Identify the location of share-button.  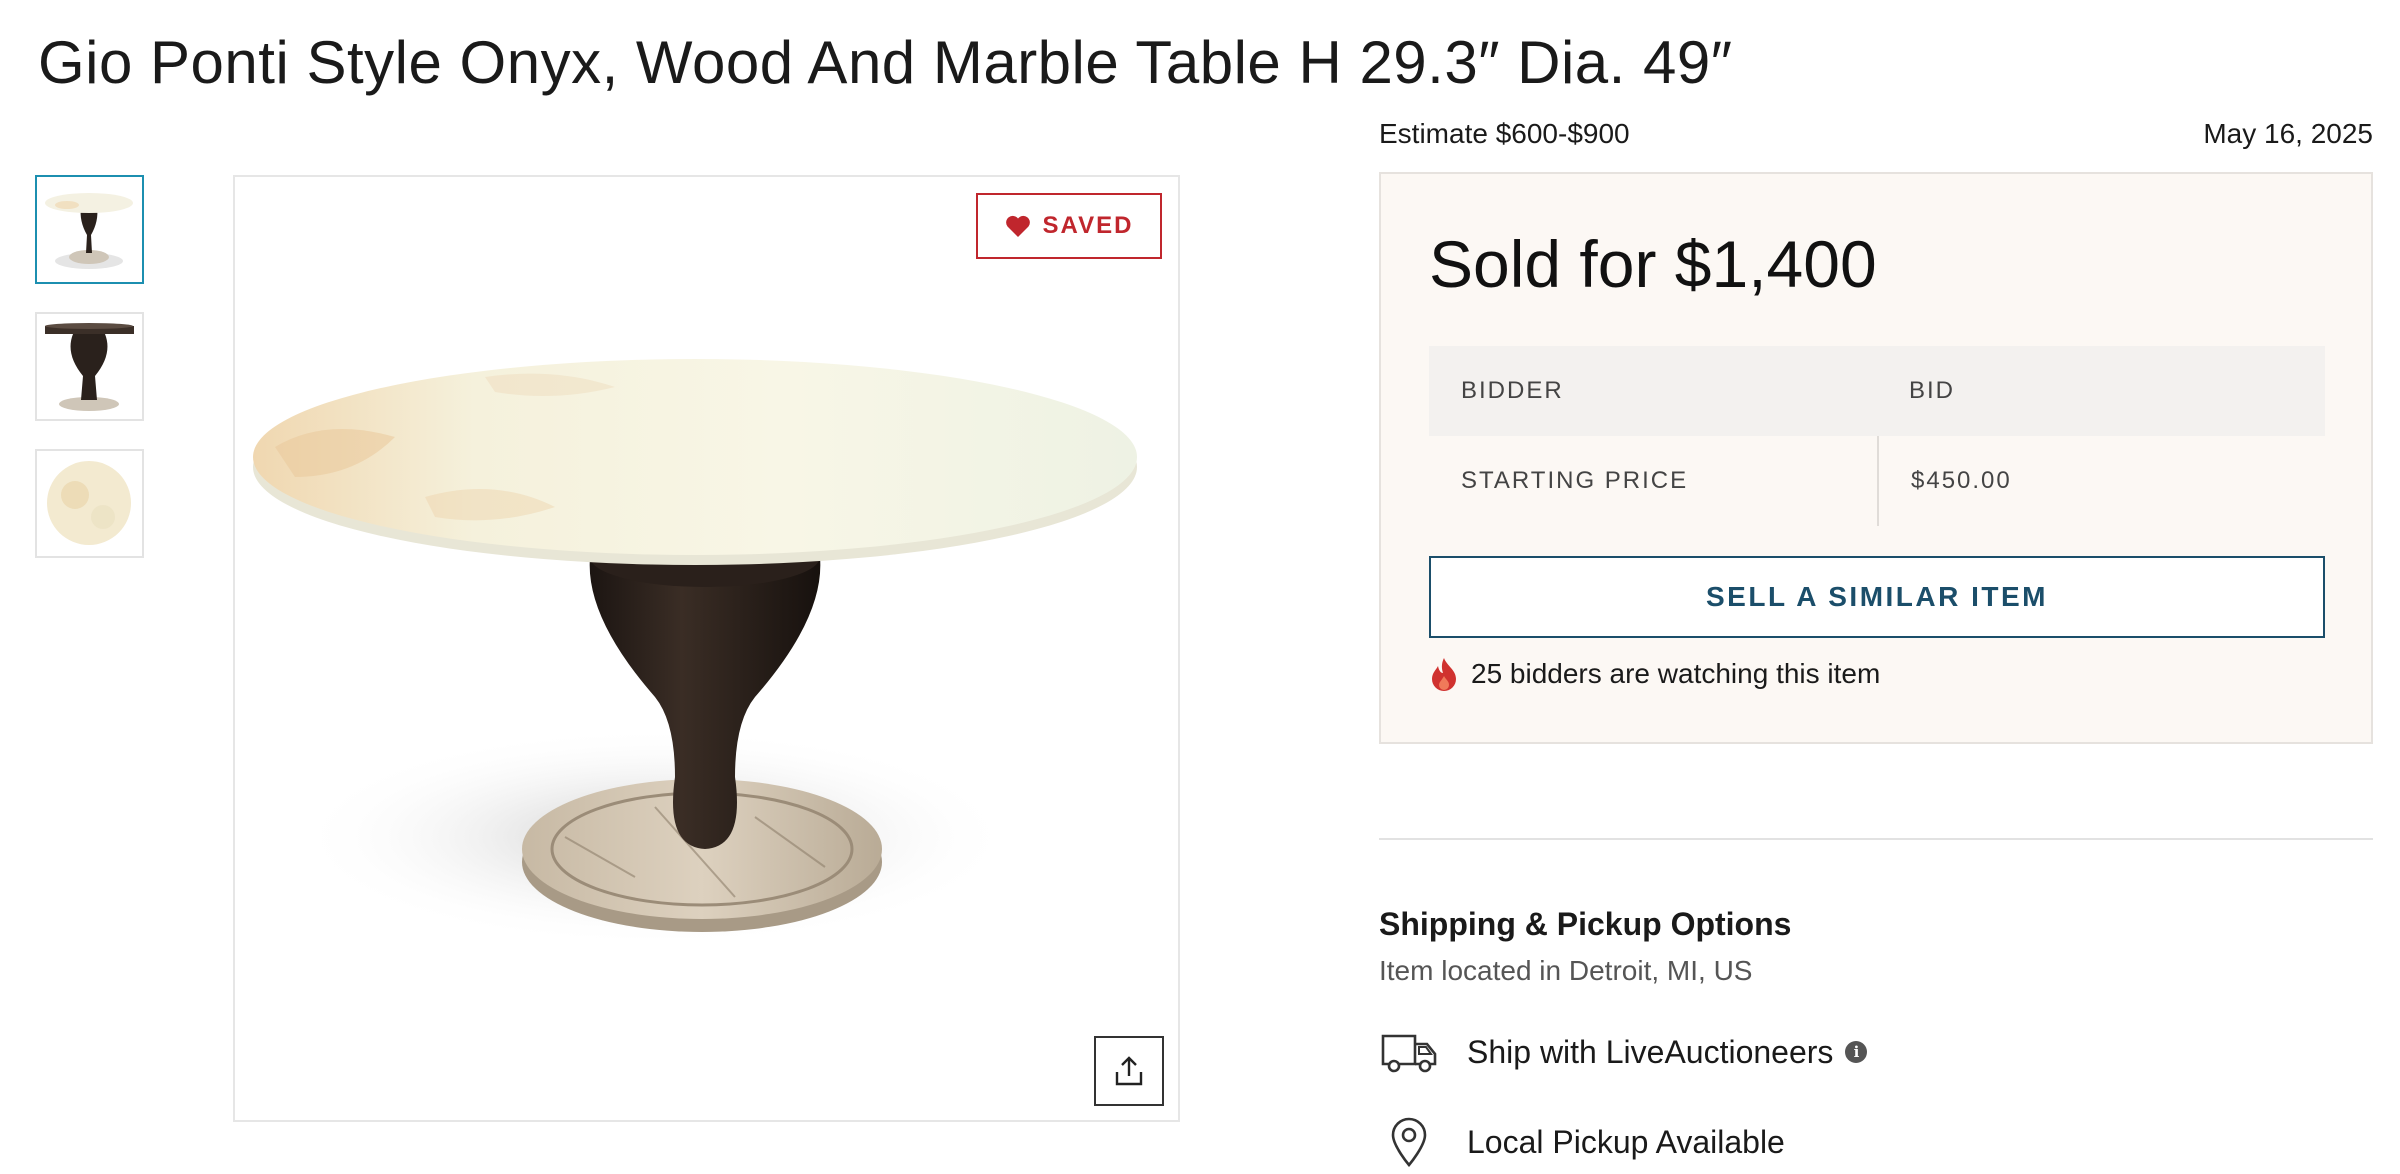
(1129, 1071).